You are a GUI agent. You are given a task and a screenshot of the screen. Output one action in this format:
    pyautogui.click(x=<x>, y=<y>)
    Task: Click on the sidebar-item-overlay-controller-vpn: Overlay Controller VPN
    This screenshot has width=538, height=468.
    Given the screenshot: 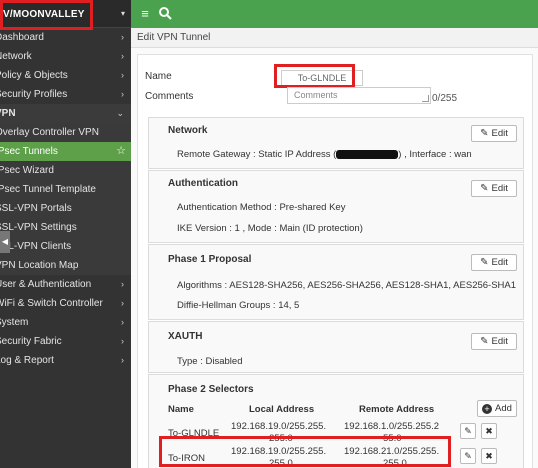 What is the action you would take?
    pyautogui.click(x=65, y=132)
    